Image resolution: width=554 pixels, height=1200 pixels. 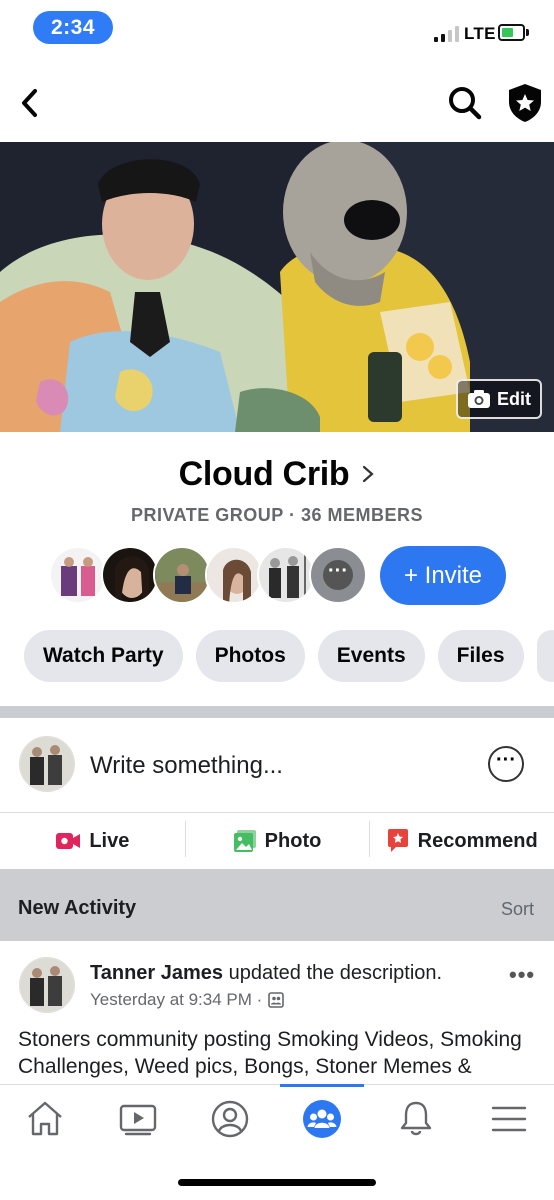 I want to click on edit-cover-button: Edit, so click(x=499, y=399).